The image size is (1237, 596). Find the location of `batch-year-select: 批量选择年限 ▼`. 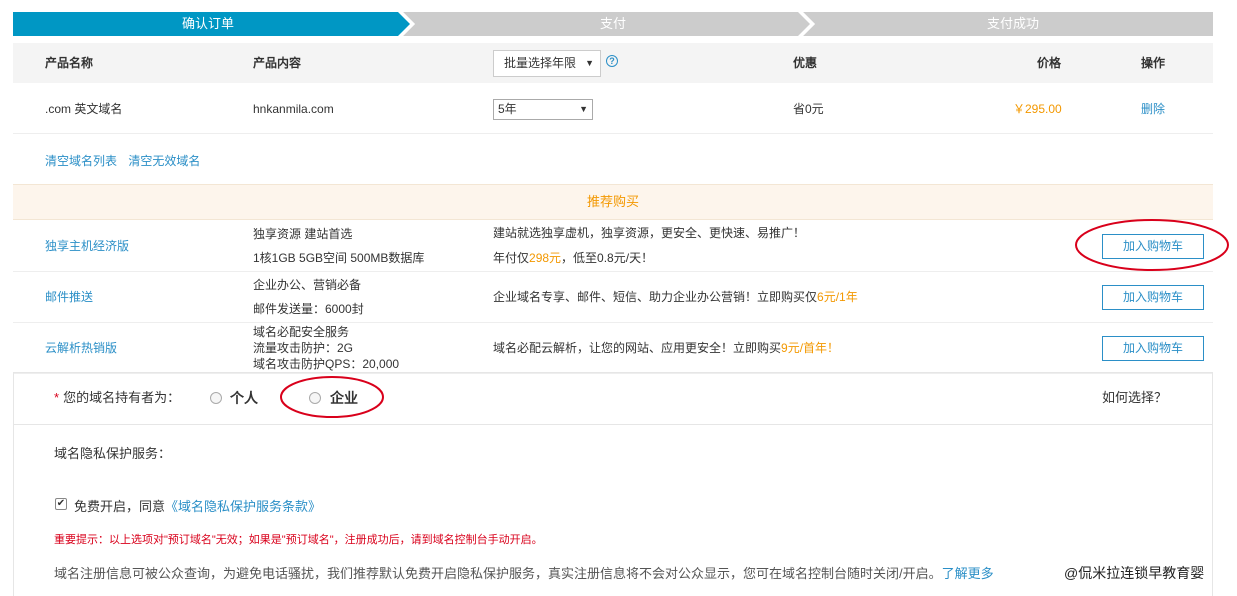

batch-year-select: 批量选择年限 ▼ is located at coordinates (547, 63).